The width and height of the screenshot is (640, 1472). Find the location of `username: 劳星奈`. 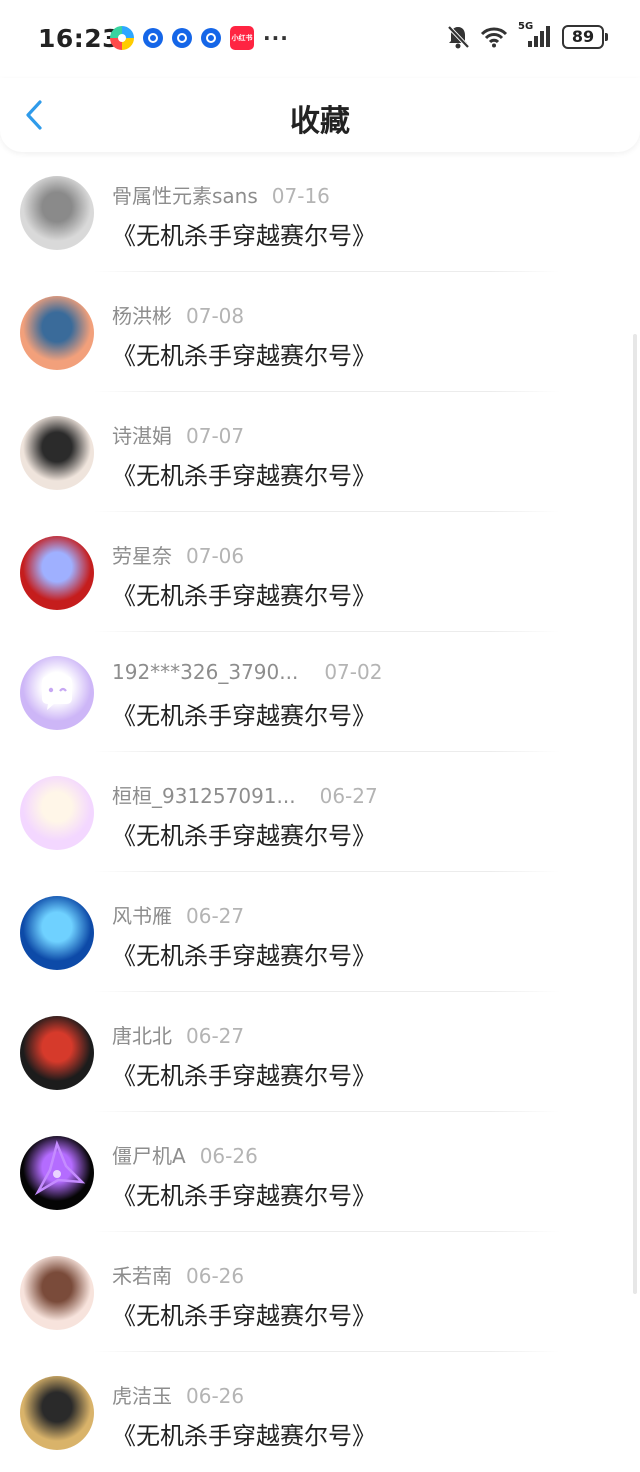

username: 劳星奈 is located at coordinates (142, 556).